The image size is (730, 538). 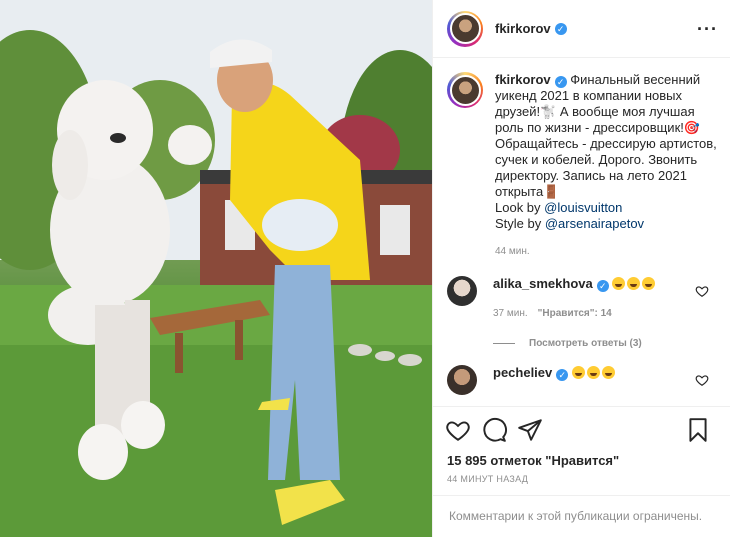 What do you see at coordinates (707, 29) in the screenshot?
I see `more-options-icon: ···` at bounding box center [707, 29].